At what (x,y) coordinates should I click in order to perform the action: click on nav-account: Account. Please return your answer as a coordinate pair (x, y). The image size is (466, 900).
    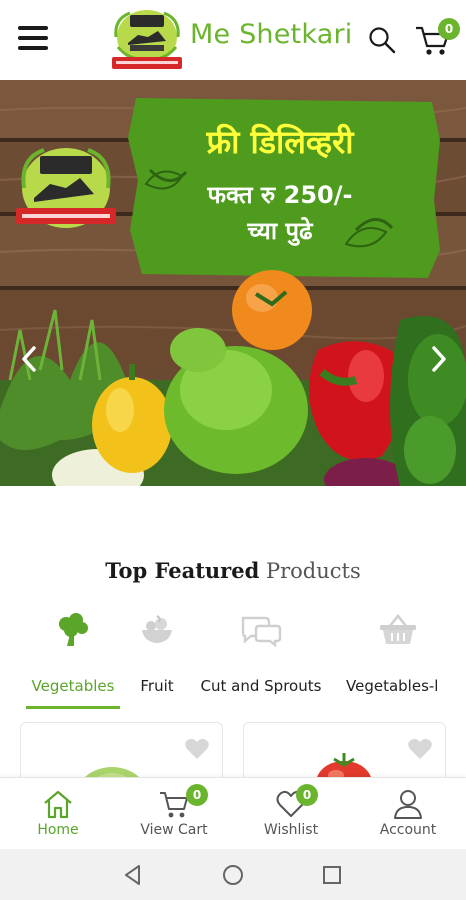
    Looking at the image, I should click on (408, 814).